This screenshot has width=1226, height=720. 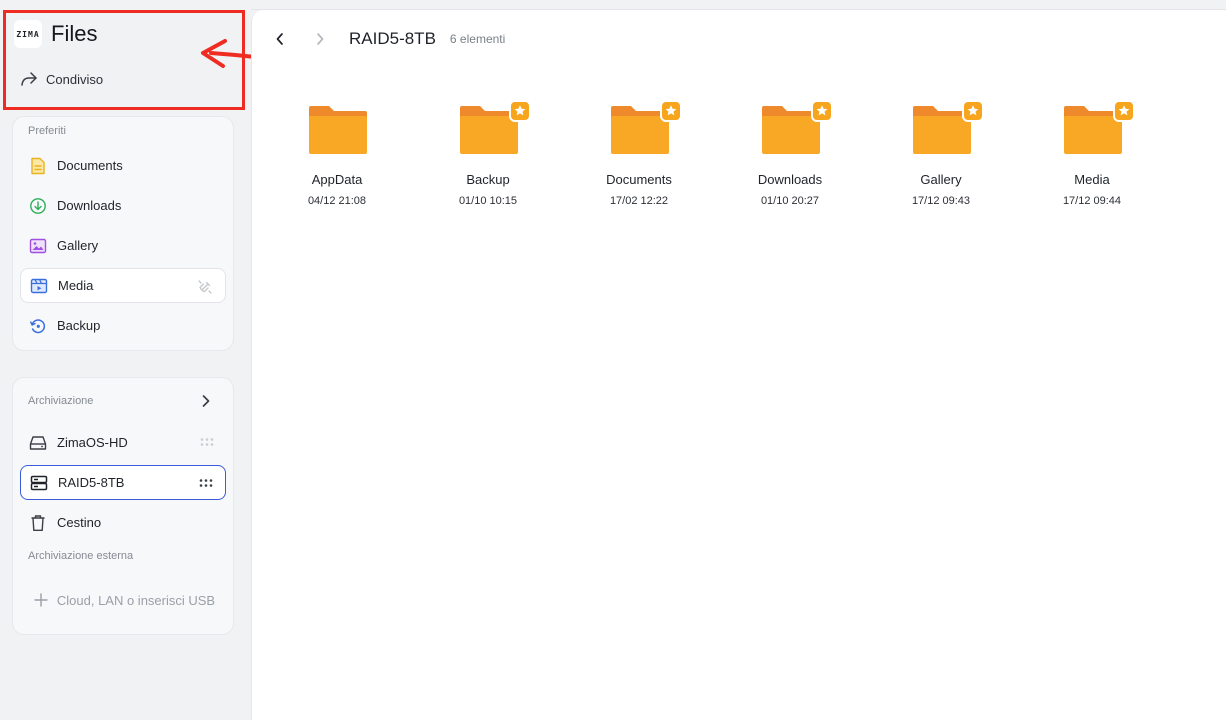 What do you see at coordinates (488, 161) in the screenshot?
I see `folder-item-backup: Backup 01/10 10:15` at bounding box center [488, 161].